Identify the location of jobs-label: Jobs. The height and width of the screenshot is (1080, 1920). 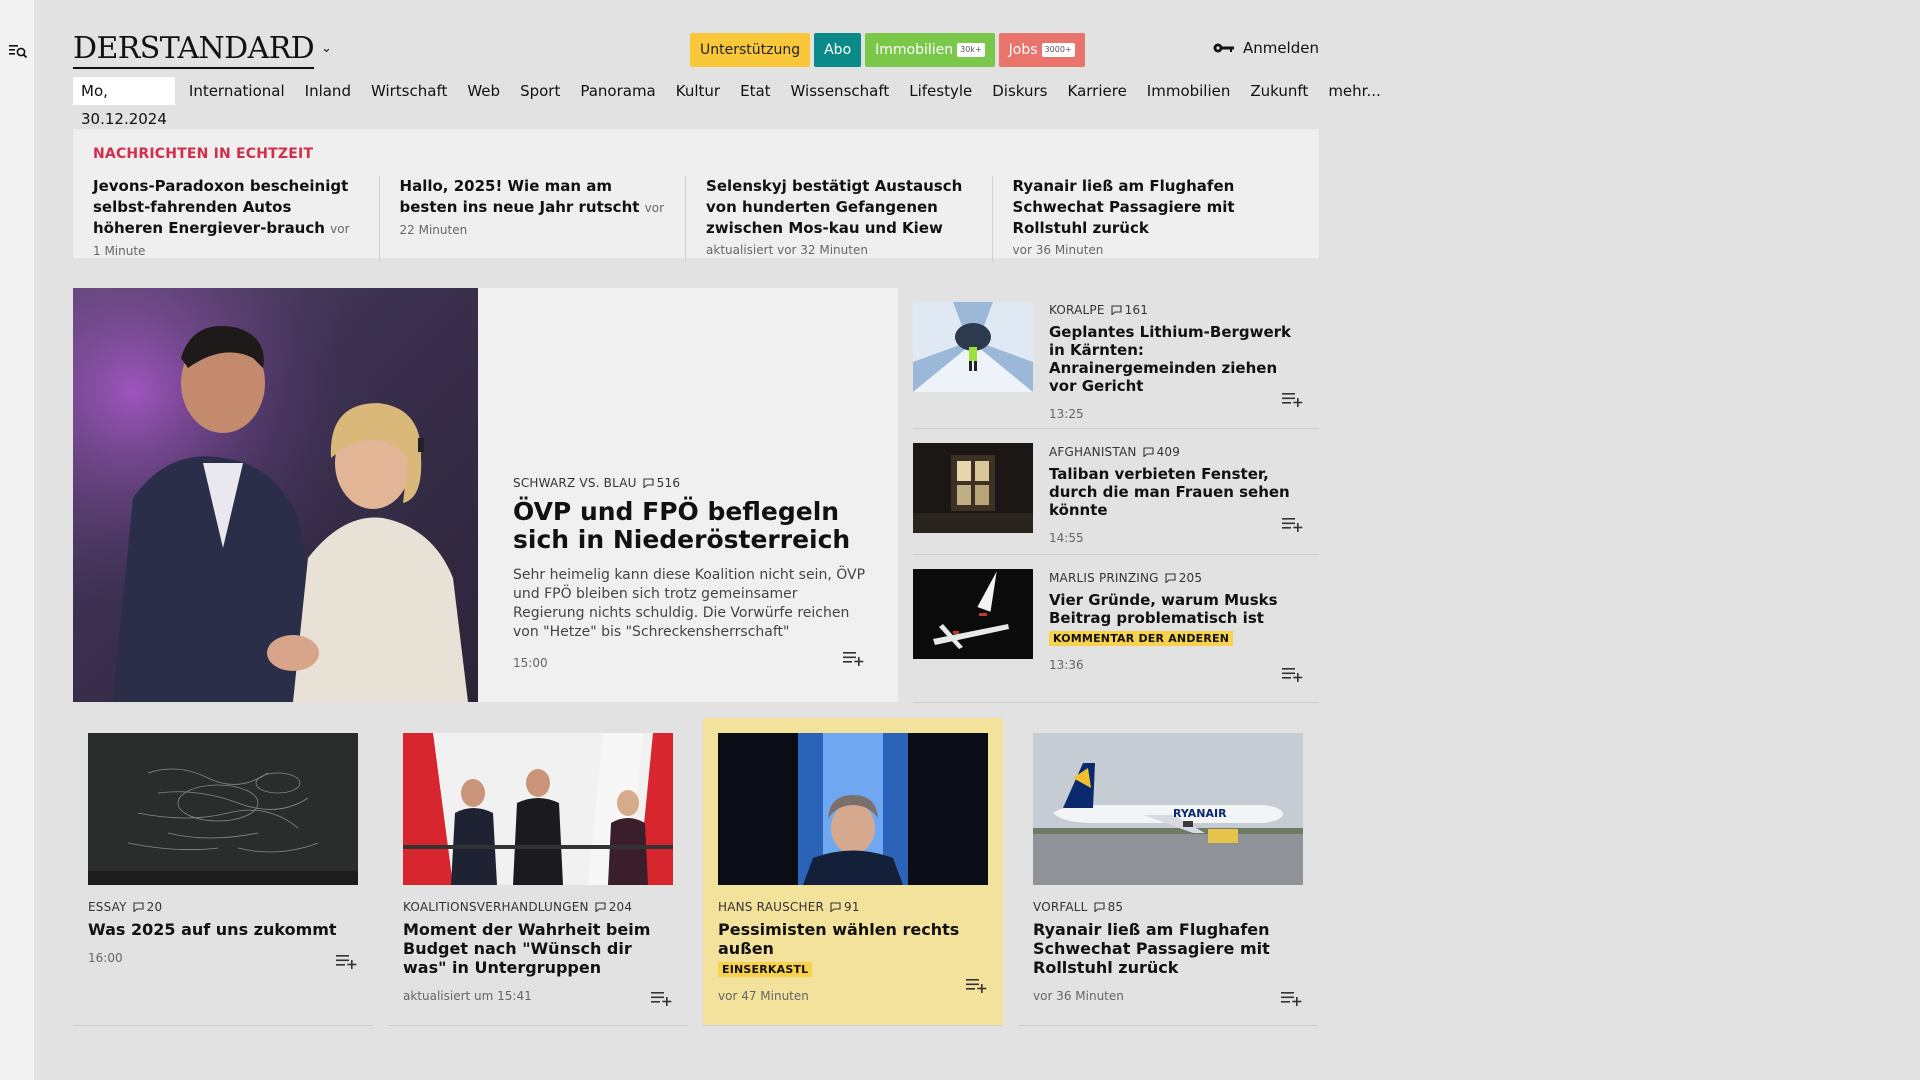
(1023, 50).